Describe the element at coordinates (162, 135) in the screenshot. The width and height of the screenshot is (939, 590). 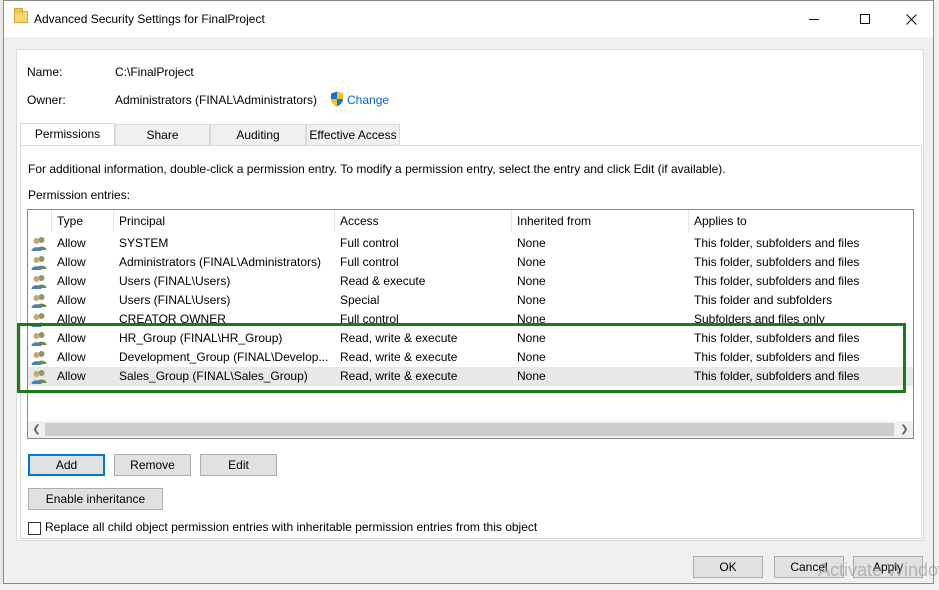
I see `tab-share: Share` at that location.